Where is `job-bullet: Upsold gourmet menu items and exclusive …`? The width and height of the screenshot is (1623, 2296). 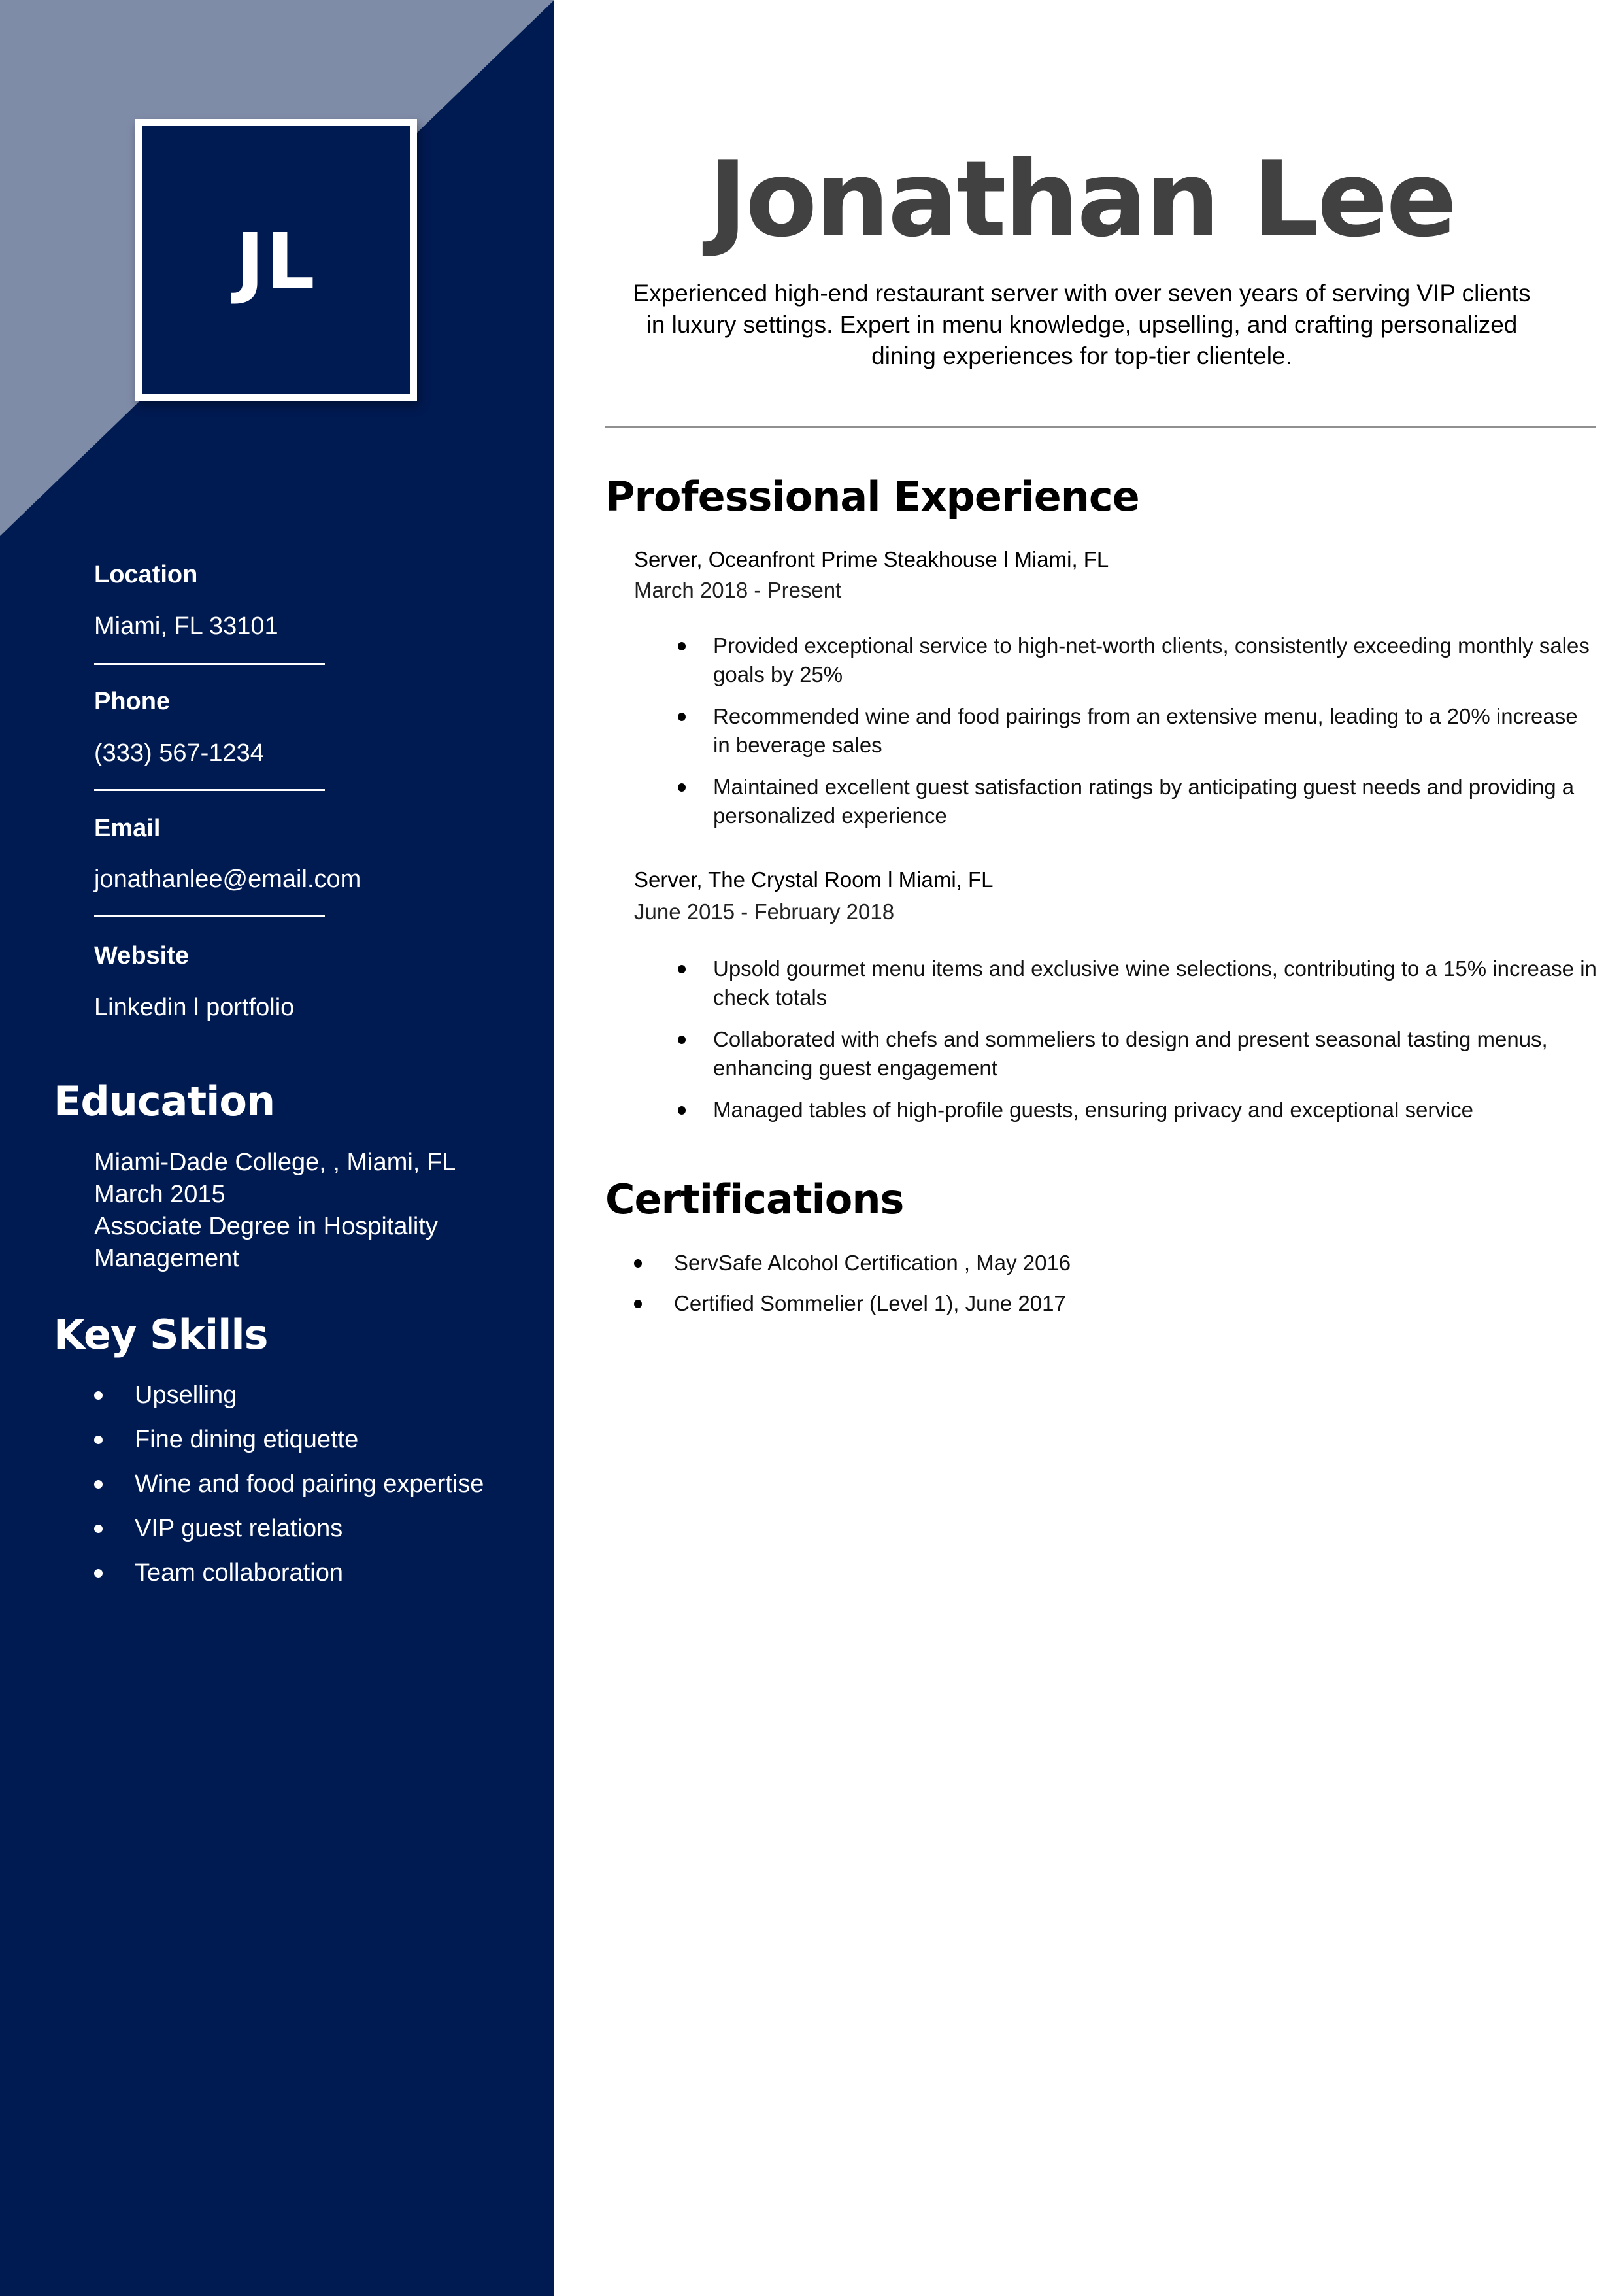
job-bullet: Upsold gourmet menu items and exclusive … is located at coordinates (1138, 983).